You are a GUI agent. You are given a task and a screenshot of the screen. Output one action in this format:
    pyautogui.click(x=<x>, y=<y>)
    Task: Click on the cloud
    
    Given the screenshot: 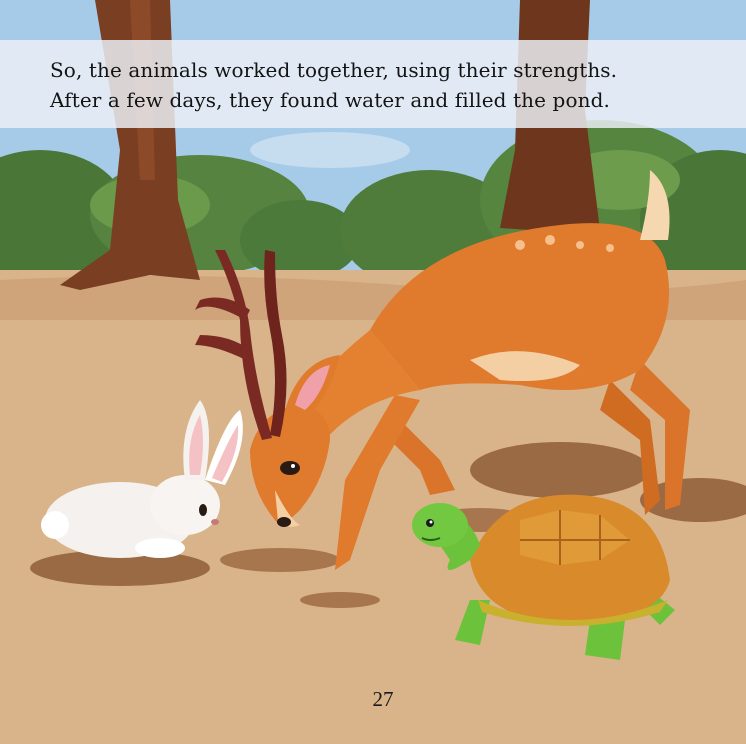 What is the action you would take?
    pyautogui.click(x=330, y=150)
    